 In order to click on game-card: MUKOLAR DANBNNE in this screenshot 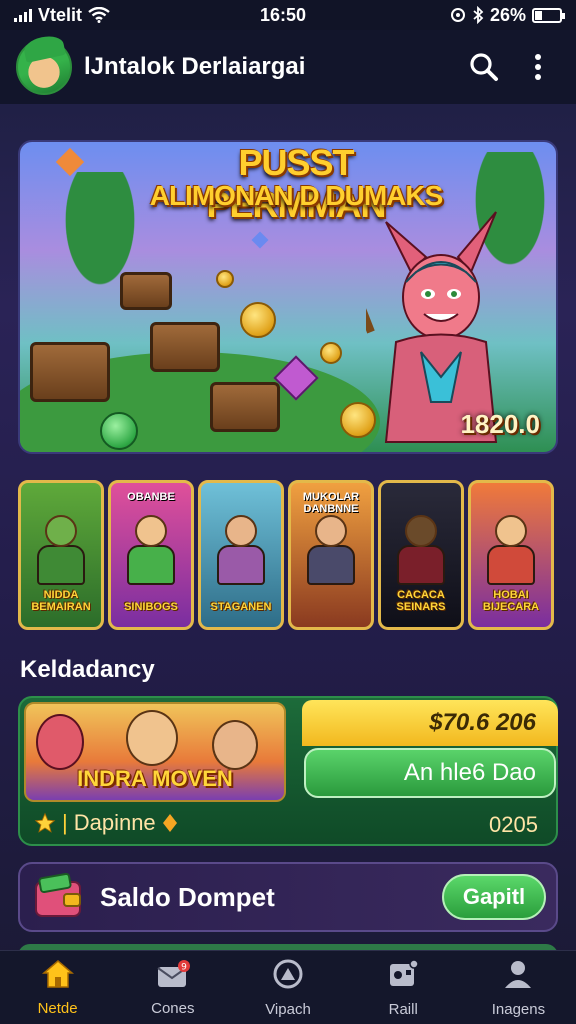, I will do `click(331, 555)`.